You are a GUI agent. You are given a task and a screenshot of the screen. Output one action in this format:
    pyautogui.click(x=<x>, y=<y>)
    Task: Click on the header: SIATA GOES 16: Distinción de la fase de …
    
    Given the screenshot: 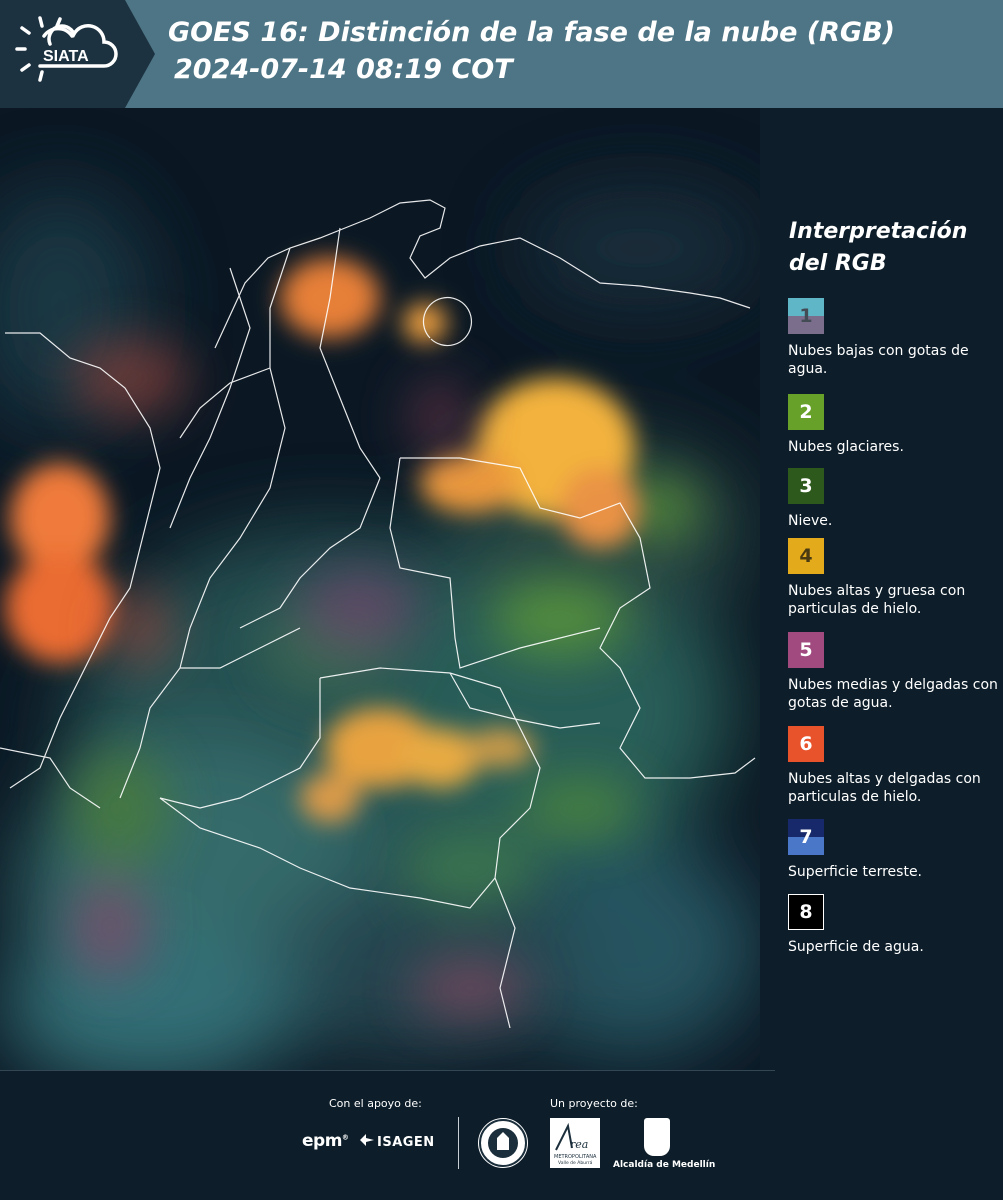 What is the action you would take?
    pyautogui.click(x=501, y=54)
    